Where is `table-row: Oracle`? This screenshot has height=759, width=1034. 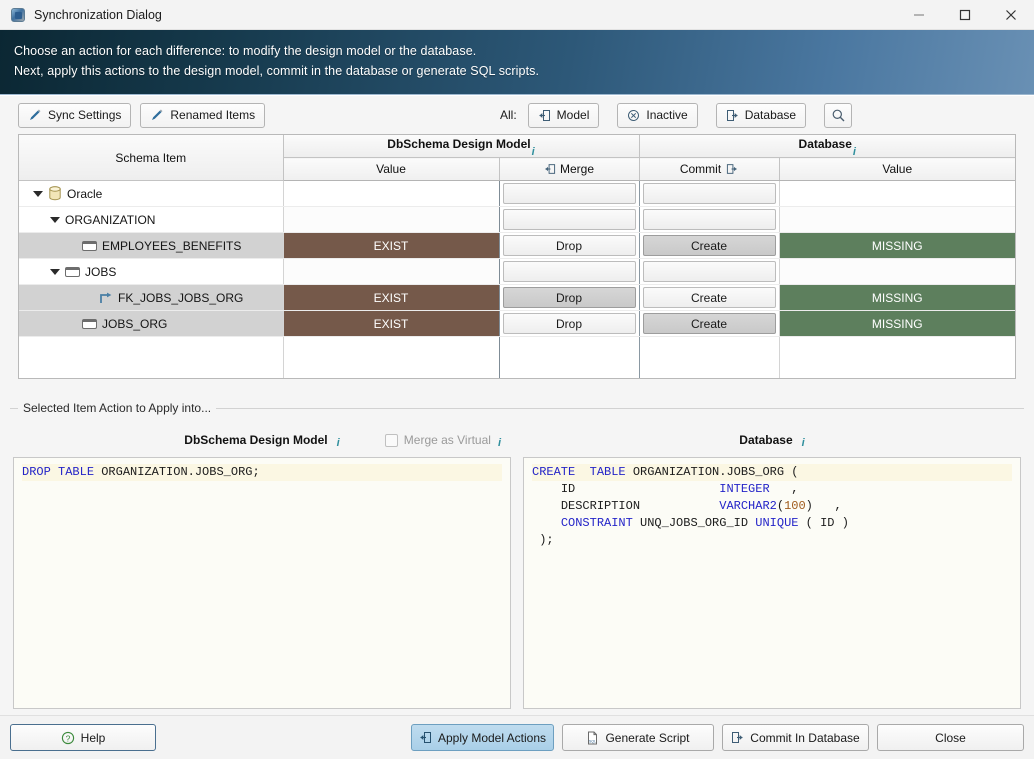
table-row: Oracle is located at coordinates (517, 193).